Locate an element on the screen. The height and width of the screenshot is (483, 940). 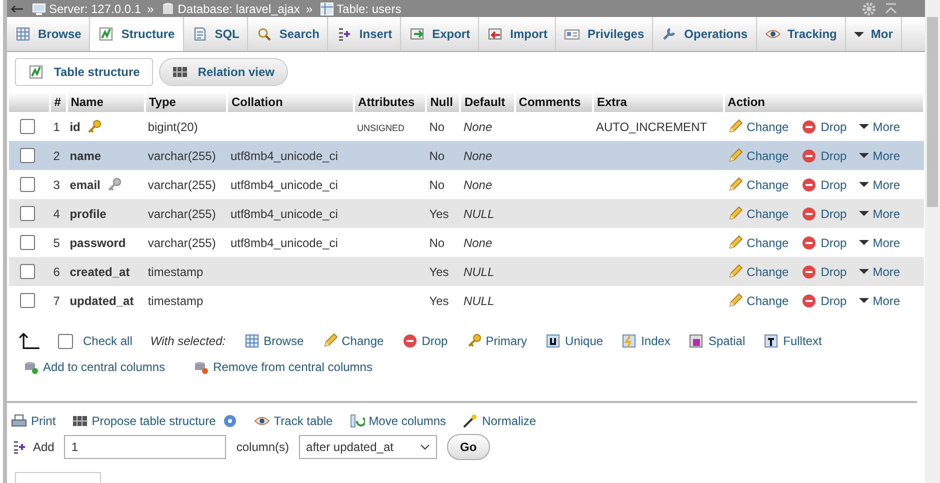
table-cell: NULL is located at coordinates (478, 271).